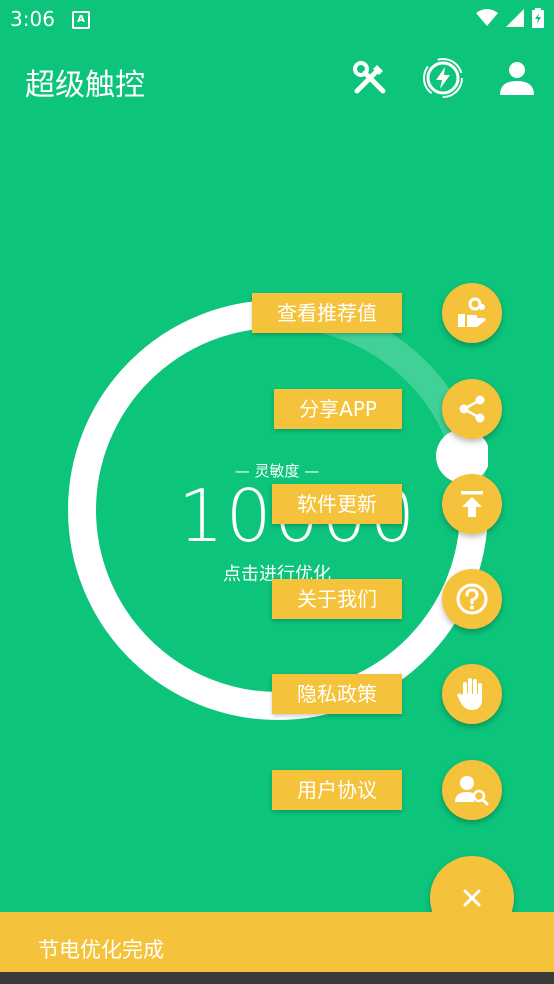 Image resolution: width=554 pixels, height=984 pixels. What do you see at coordinates (81, 20) in the screenshot?
I see `notification-badge: A` at bounding box center [81, 20].